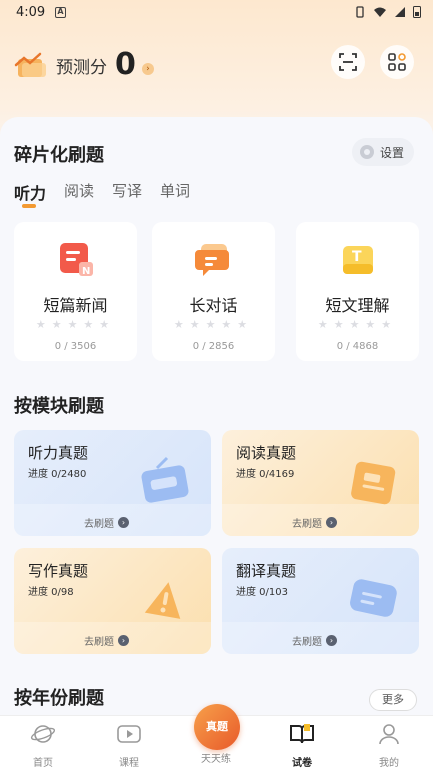  What do you see at coordinates (320, 601) in the screenshot?
I see `module-translation: 翻译真题 进度 0/103 去刷题 ›` at bounding box center [320, 601].